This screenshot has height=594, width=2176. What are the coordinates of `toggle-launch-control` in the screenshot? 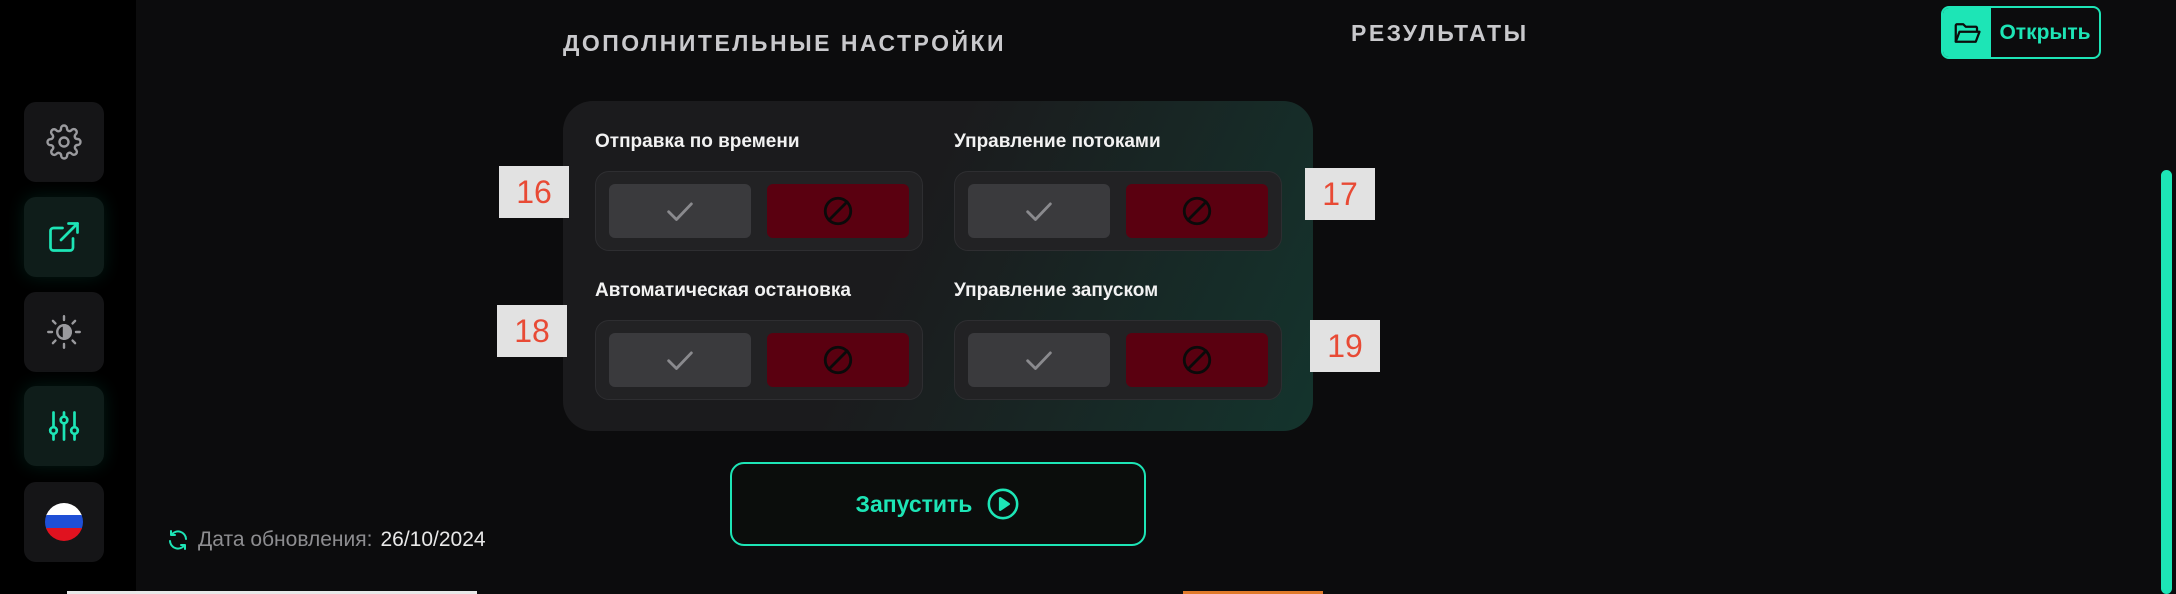 It's located at (1118, 360).